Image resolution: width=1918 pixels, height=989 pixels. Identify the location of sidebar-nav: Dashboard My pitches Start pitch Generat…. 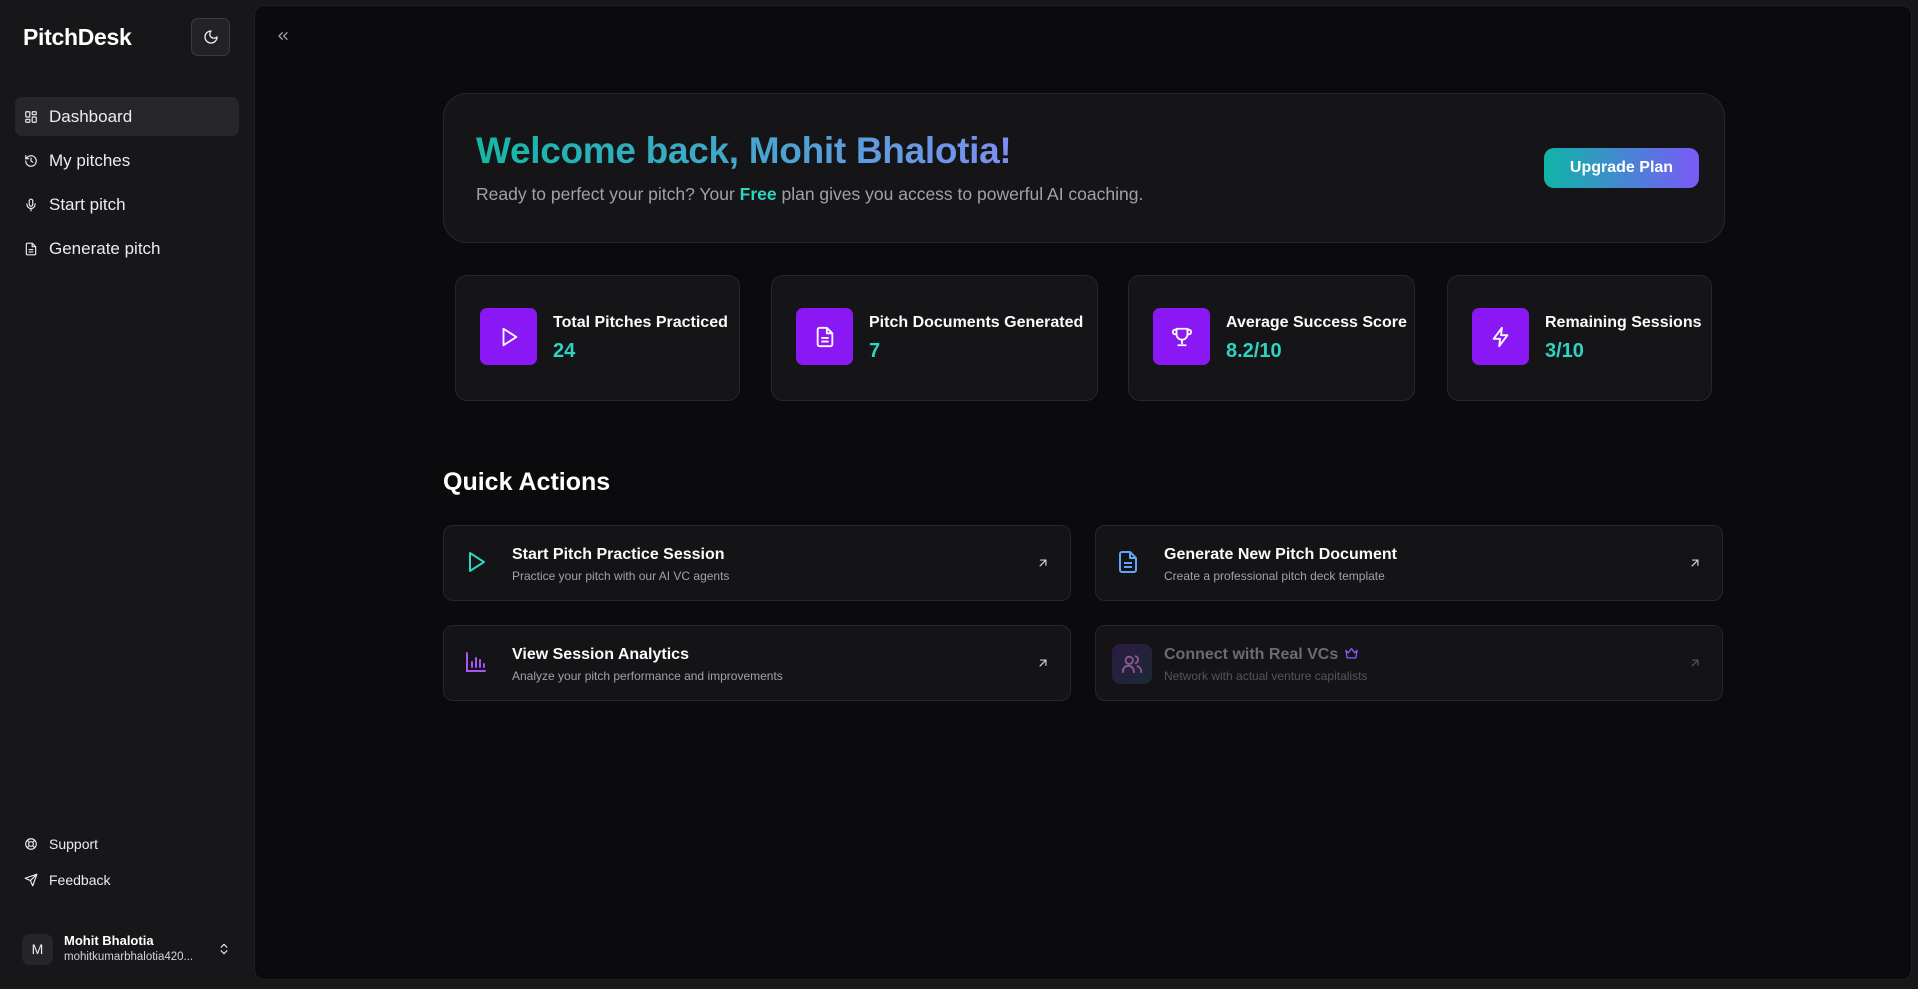
(127, 185).